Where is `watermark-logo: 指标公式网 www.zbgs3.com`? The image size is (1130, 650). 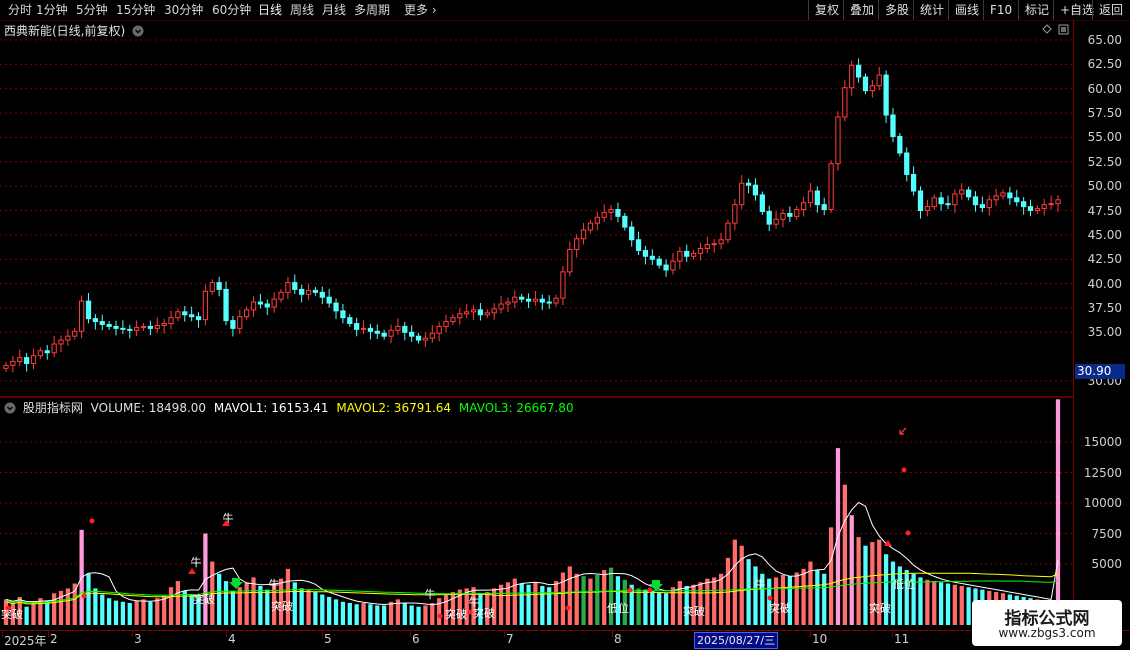 watermark-logo: 指标公式网 www.zbgs3.com is located at coordinates (1047, 623).